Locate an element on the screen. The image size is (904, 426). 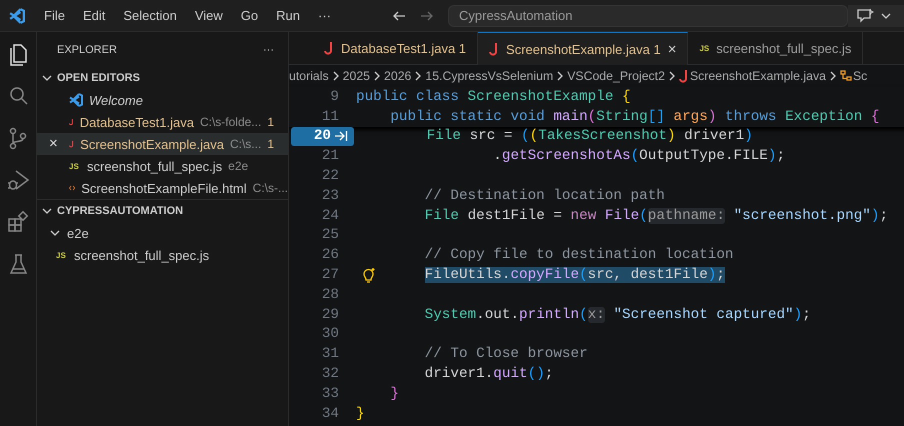
code-line: // To Close browser is located at coordinates (506, 354).